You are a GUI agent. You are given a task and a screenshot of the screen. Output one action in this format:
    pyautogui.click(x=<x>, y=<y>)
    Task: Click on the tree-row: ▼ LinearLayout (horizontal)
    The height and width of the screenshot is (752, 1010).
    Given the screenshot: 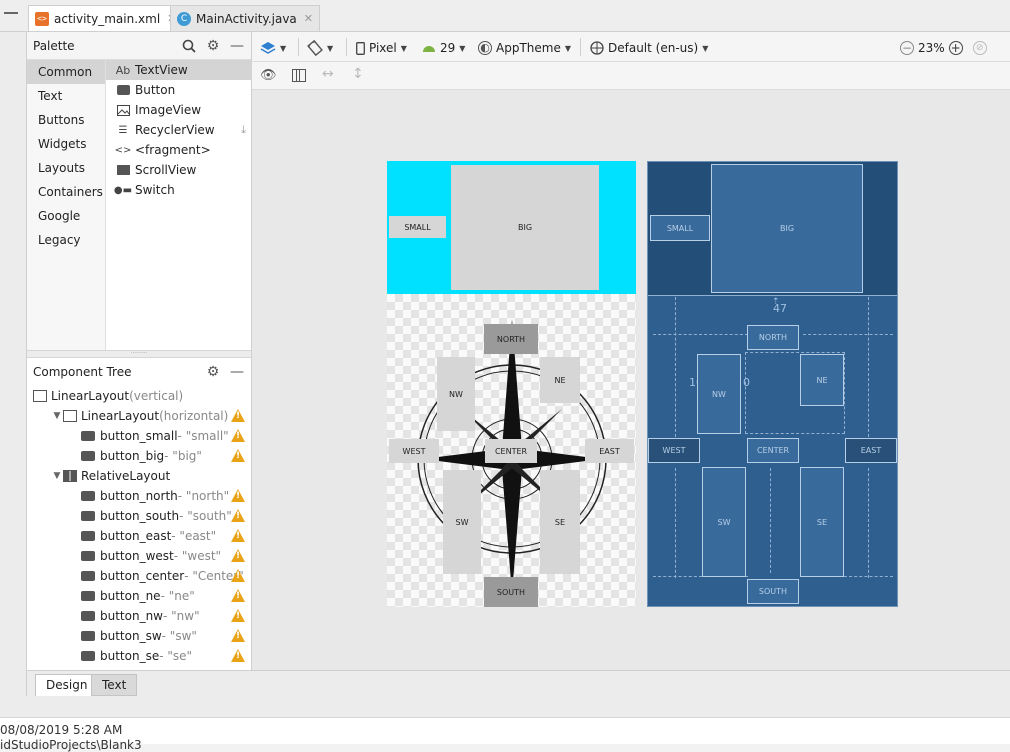 What is the action you would take?
    pyautogui.click(x=139, y=416)
    